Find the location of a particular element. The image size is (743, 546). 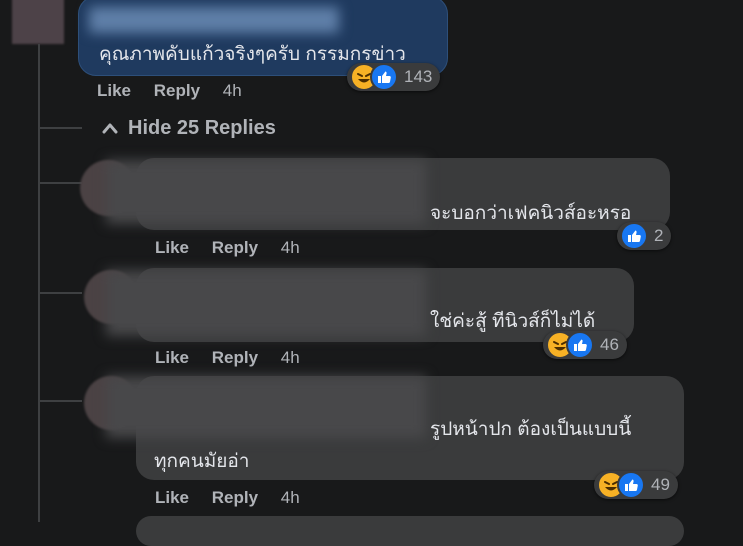

hide-replies-label: Hide 25 Replies is located at coordinates (202, 128).